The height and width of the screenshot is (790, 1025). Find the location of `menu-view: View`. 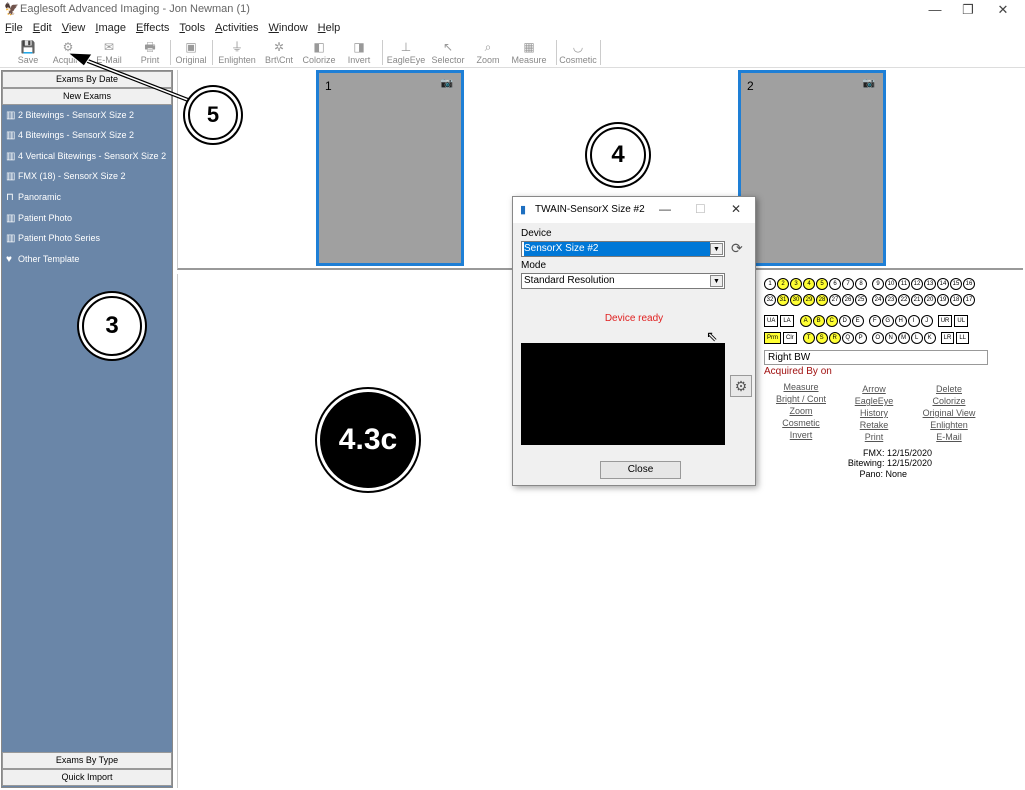

menu-view: View is located at coordinates (74, 27).